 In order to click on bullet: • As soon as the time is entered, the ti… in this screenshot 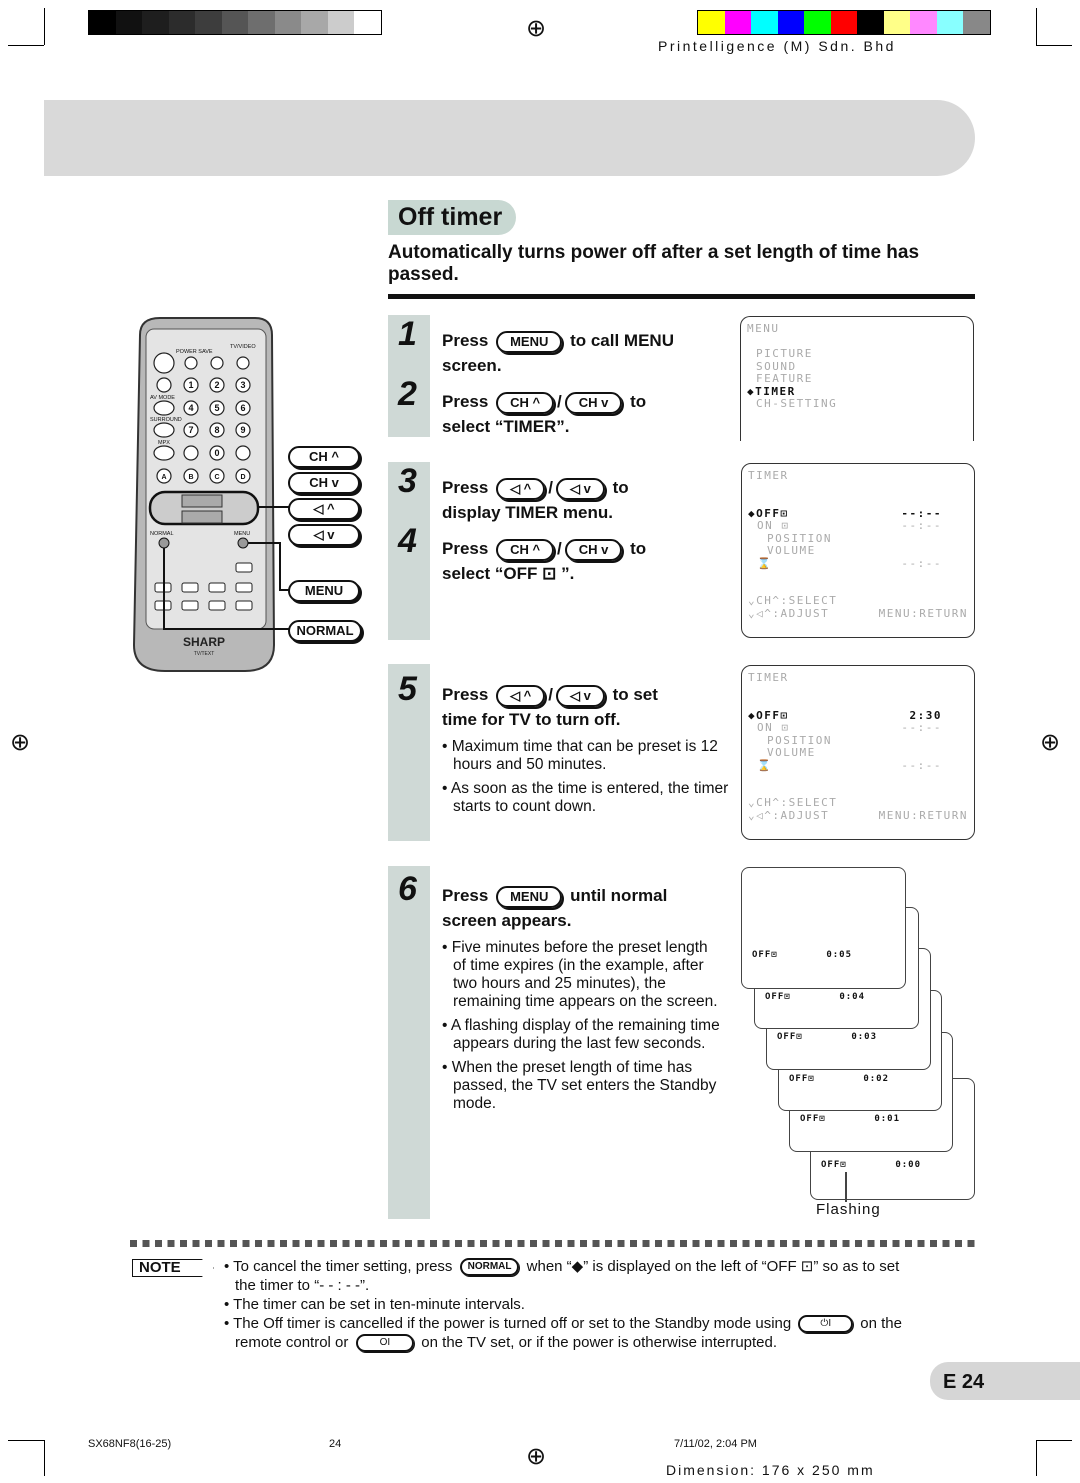, I will do `click(585, 797)`.